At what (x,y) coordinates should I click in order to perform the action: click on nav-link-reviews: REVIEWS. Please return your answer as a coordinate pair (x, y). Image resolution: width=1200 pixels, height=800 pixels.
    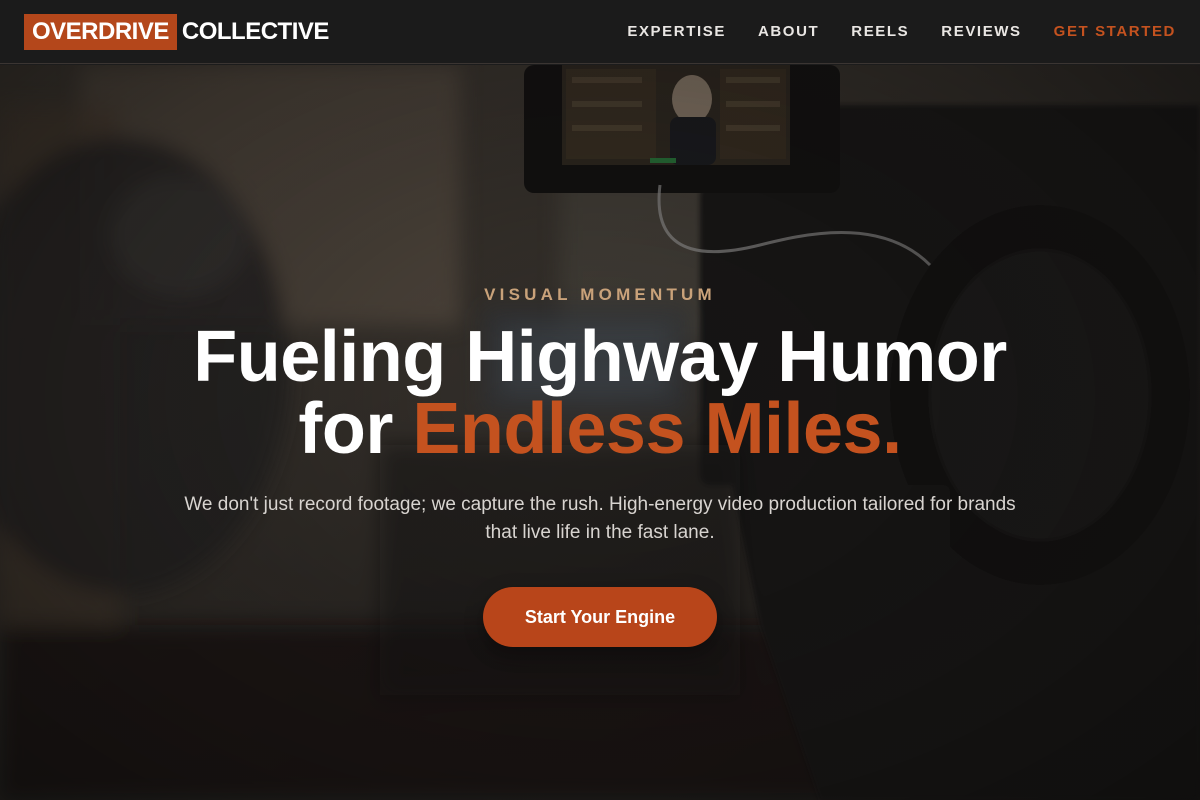
    Looking at the image, I should click on (981, 31).